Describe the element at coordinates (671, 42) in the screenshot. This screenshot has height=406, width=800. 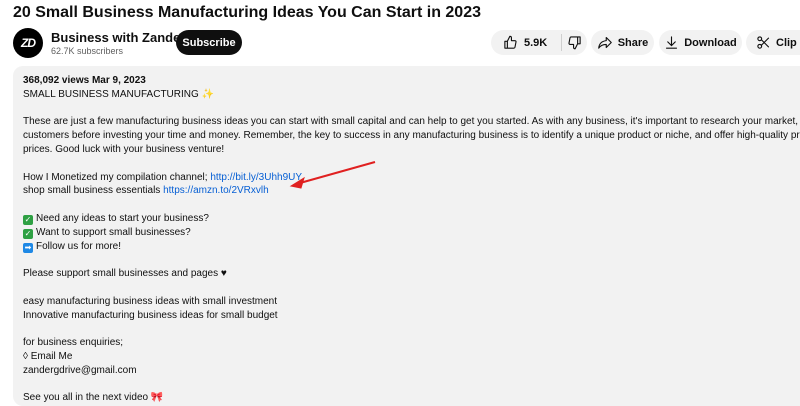
I see `download-icon` at that location.